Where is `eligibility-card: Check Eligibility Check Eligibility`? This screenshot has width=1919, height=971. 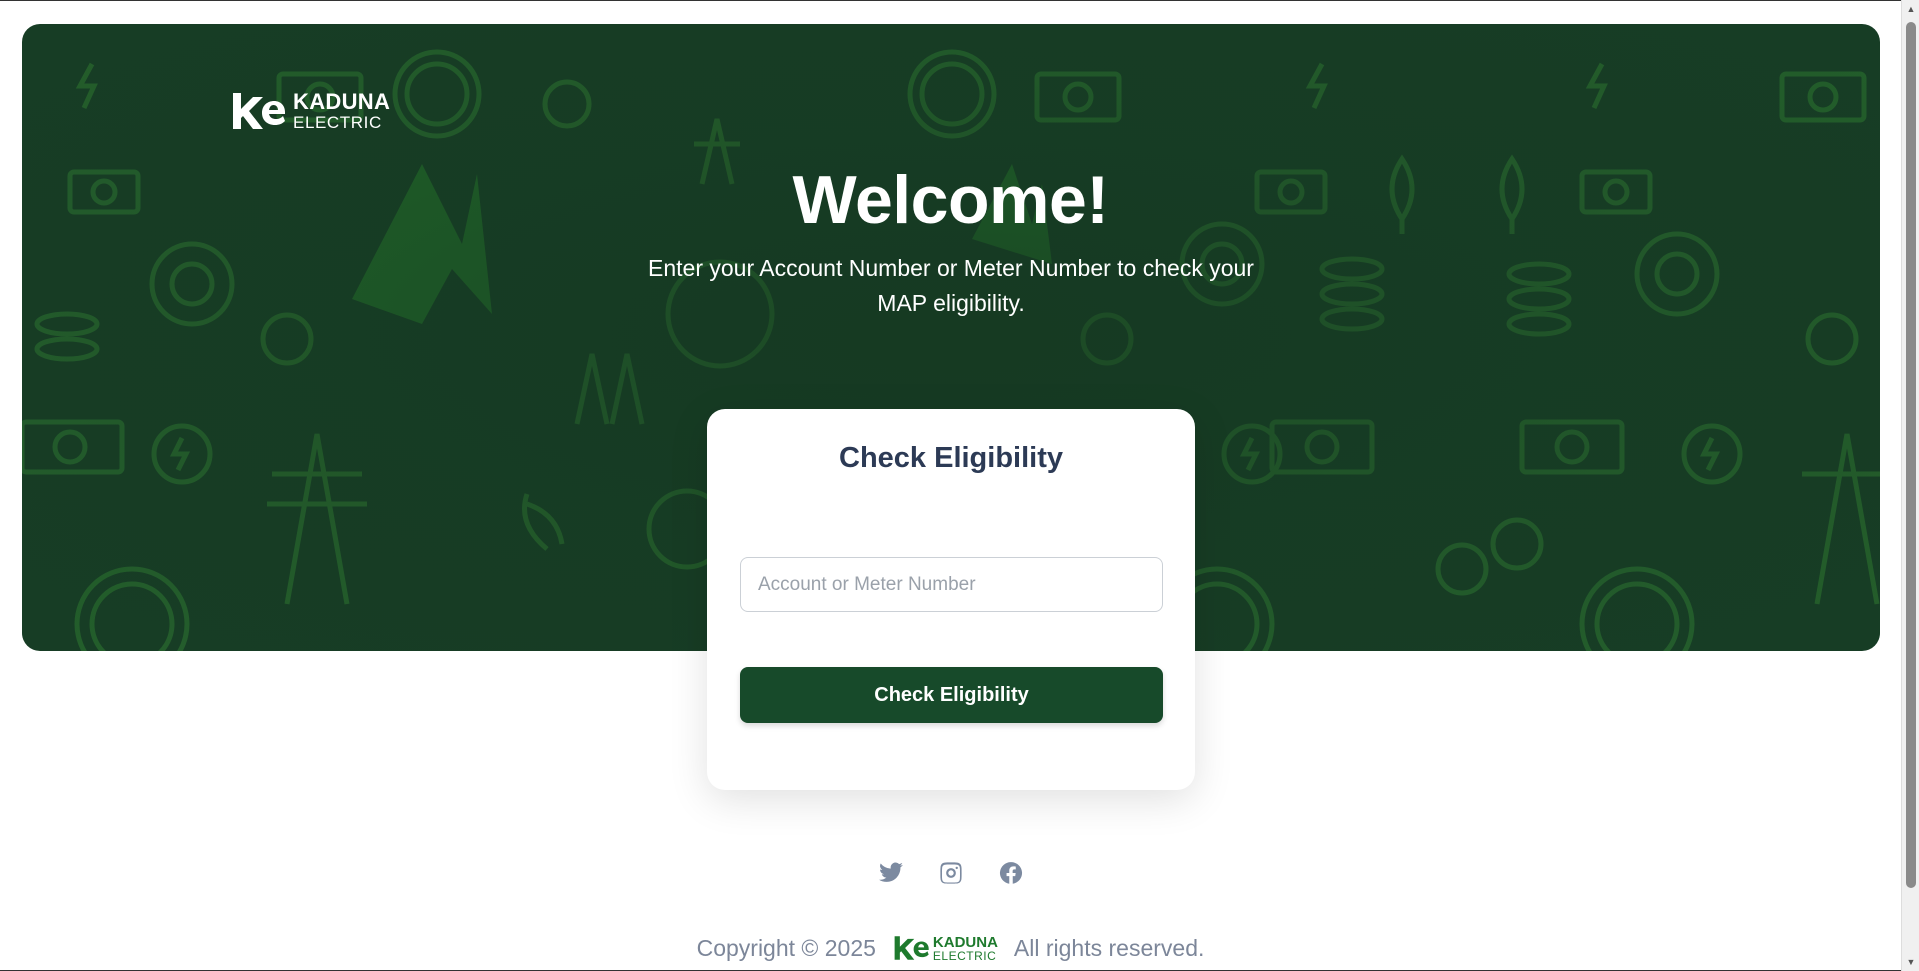
eligibility-card: Check Eligibility Check Eligibility is located at coordinates (951, 599).